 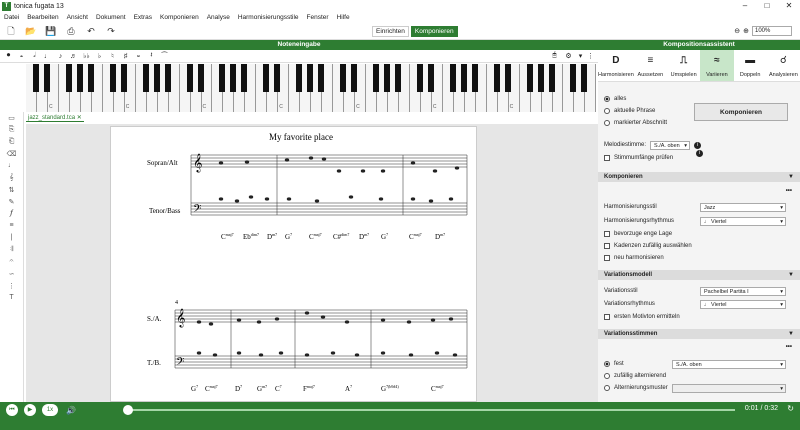 What do you see at coordinates (218, 17) in the screenshot?
I see `menu-analyse: Analyse` at bounding box center [218, 17].